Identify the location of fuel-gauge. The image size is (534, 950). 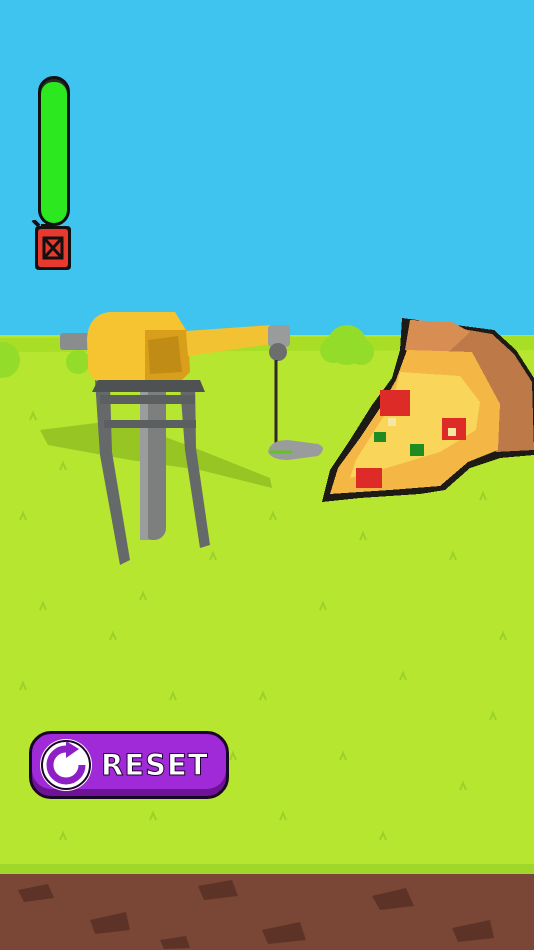
(53, 175).